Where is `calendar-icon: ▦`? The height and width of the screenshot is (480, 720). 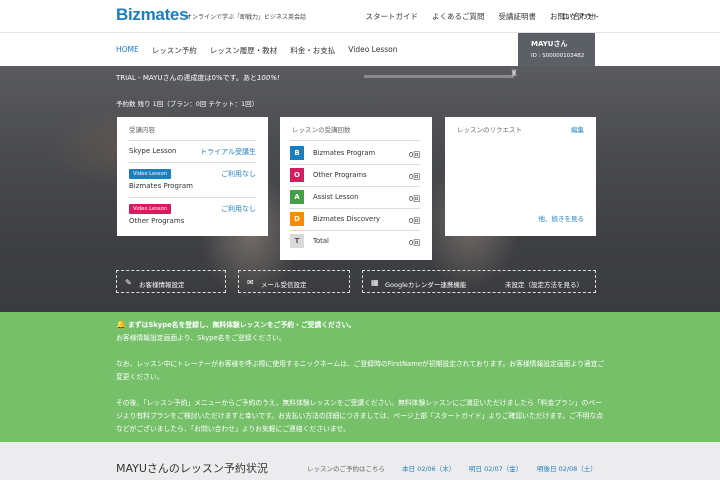 calendar-icon: ▦ is located at coordinates (375, 282).